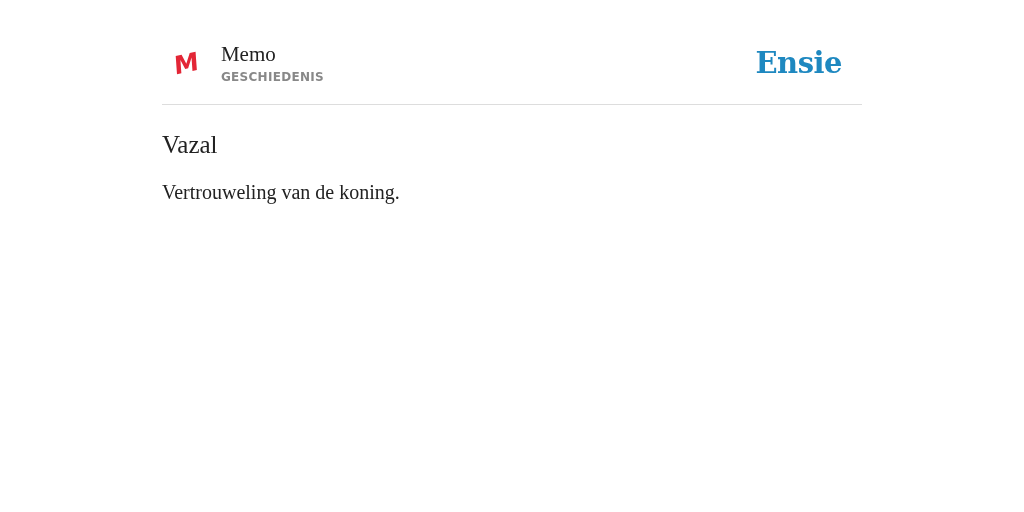  Describe the element at coordinates (248, 54) in the screenshot. I see `source-title: Memo` at that location.